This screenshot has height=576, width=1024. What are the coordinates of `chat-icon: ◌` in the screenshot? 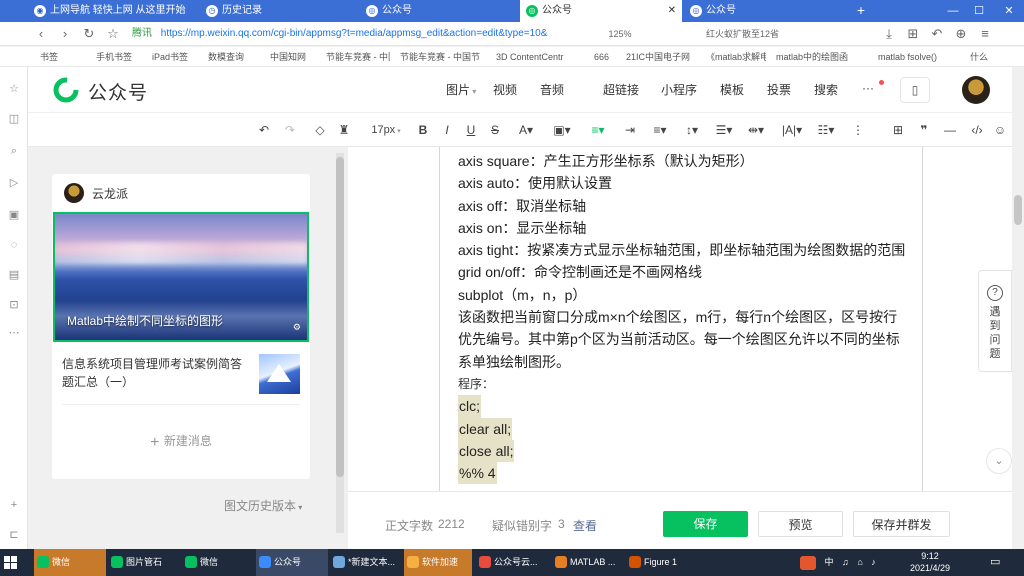 It's located at (14, 245).